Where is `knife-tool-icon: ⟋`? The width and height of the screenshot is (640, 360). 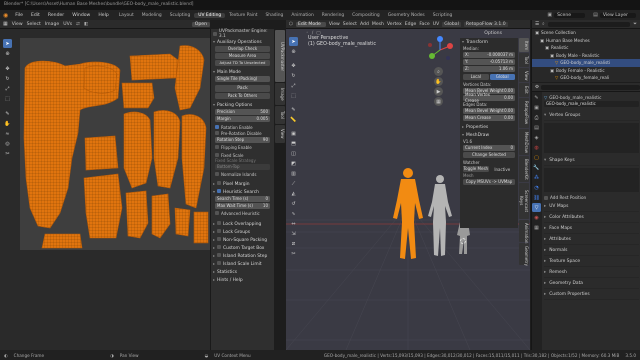
knife-tool-icon: ⟋ is located at coordinates (293, 183).